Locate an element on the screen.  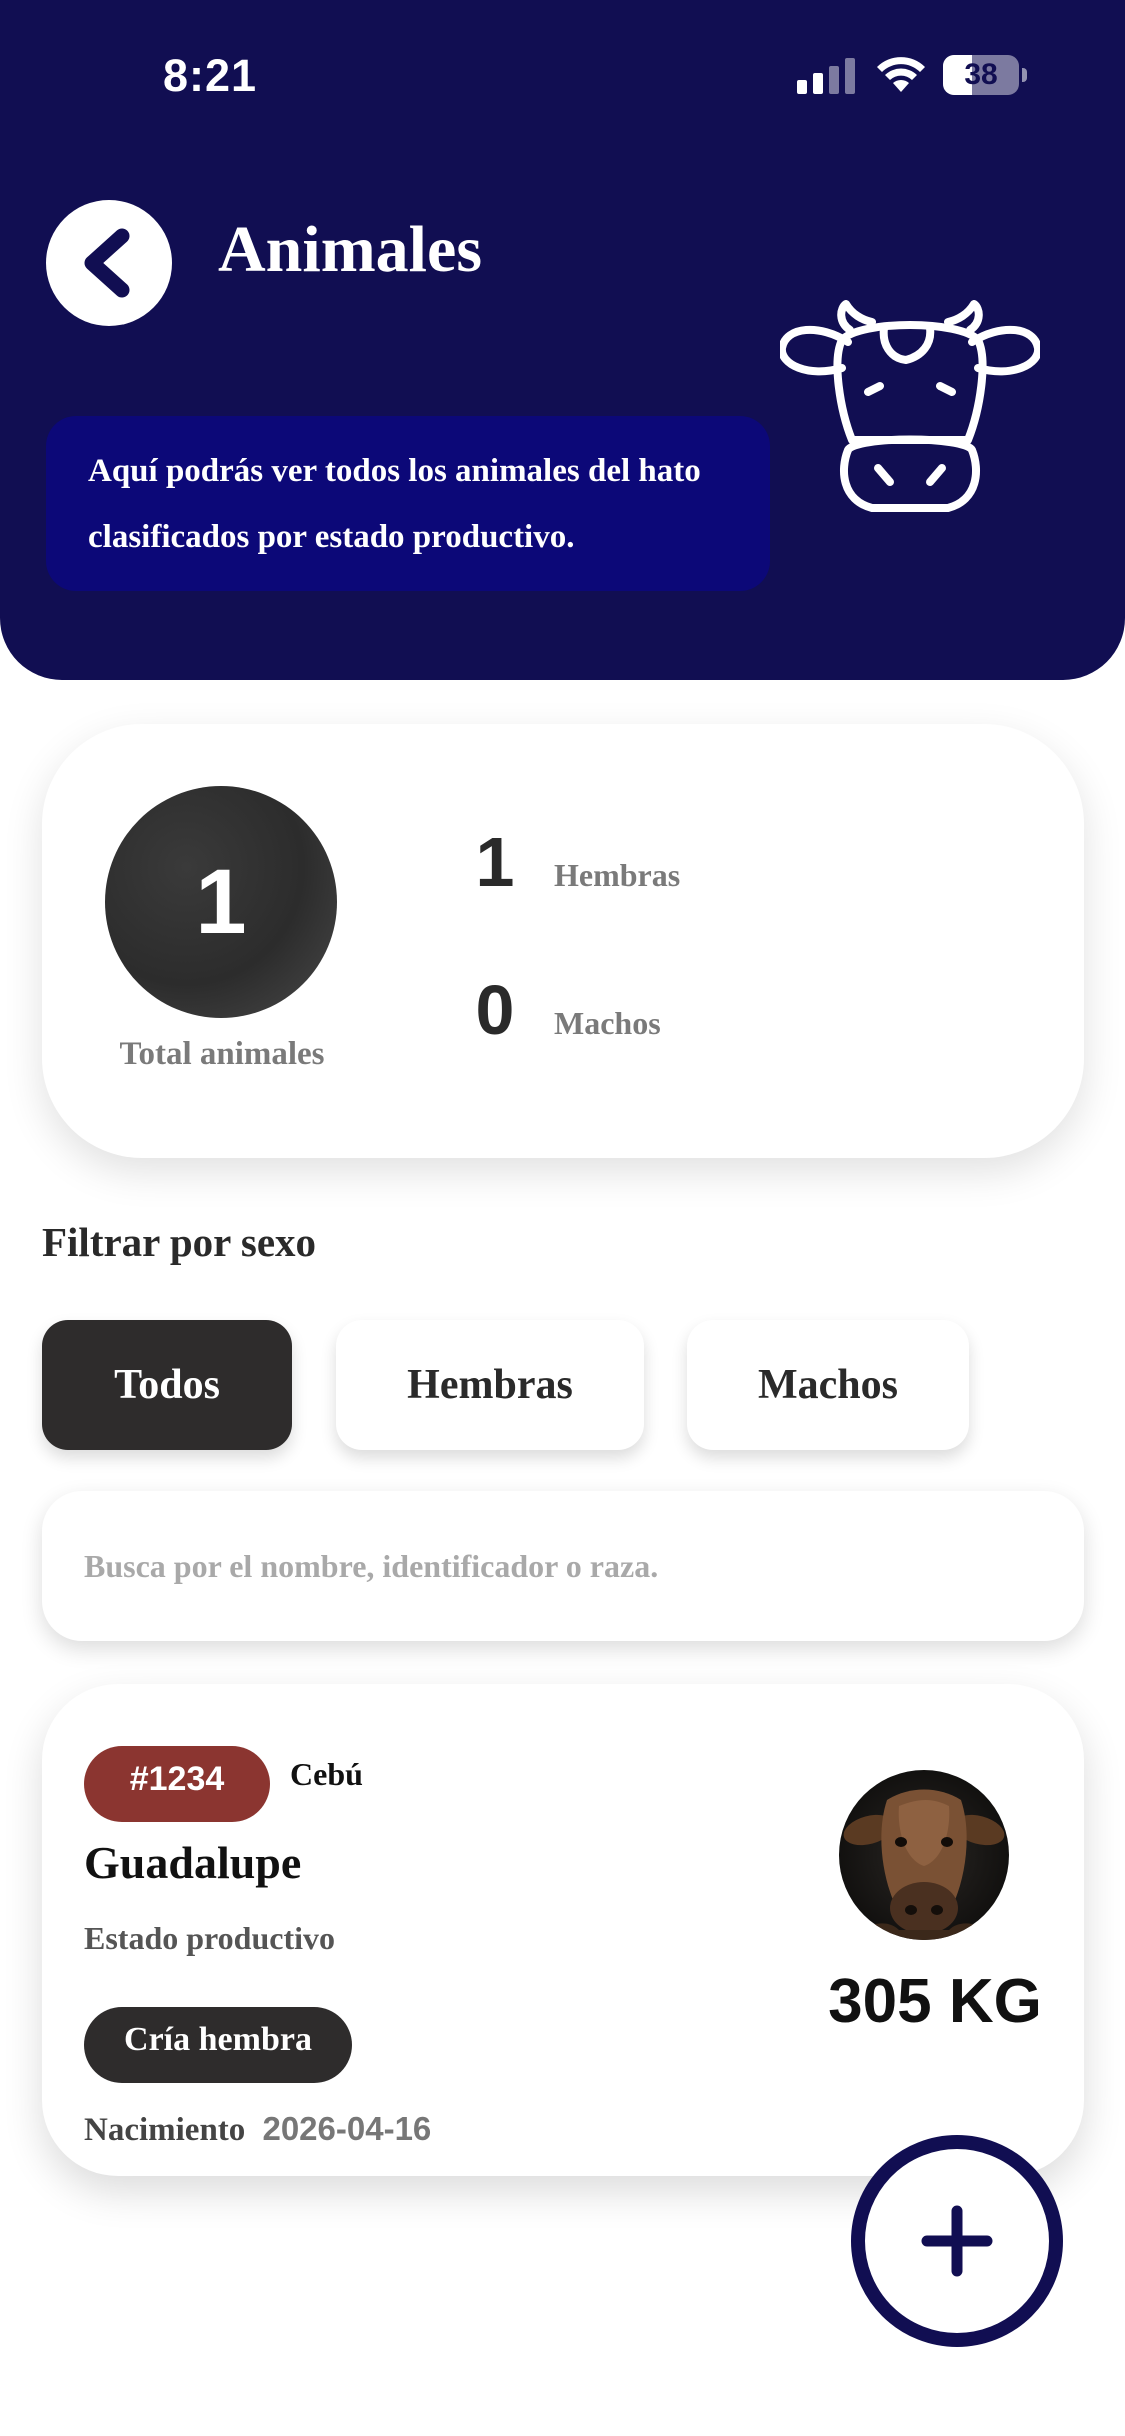
total-count: 1 is located at coordinates (221, 902).